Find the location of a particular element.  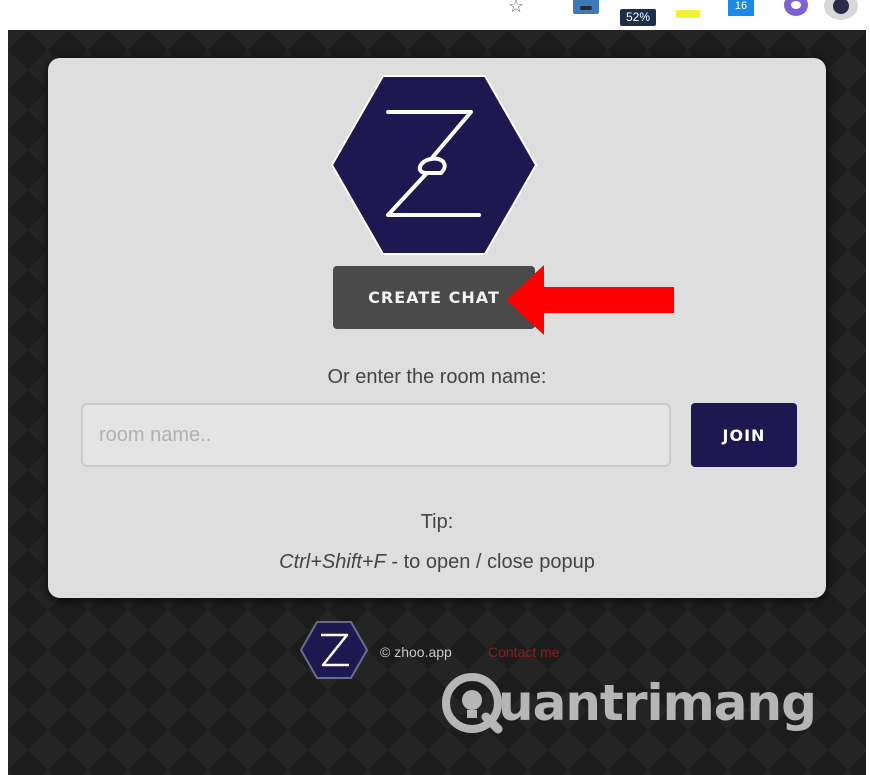

room-name-prompt: Or enter the room name: is located at coordinates (437, 377).